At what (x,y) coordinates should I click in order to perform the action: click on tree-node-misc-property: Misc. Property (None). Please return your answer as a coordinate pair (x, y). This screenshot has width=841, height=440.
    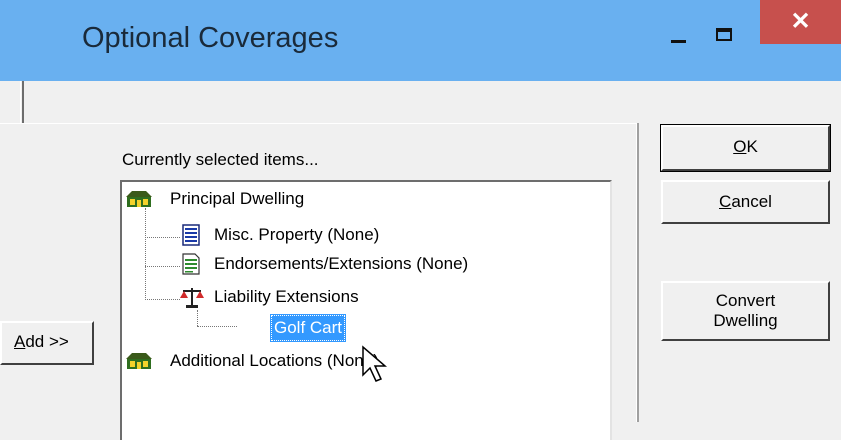
    Looking at the image, I should click on (281, 235).